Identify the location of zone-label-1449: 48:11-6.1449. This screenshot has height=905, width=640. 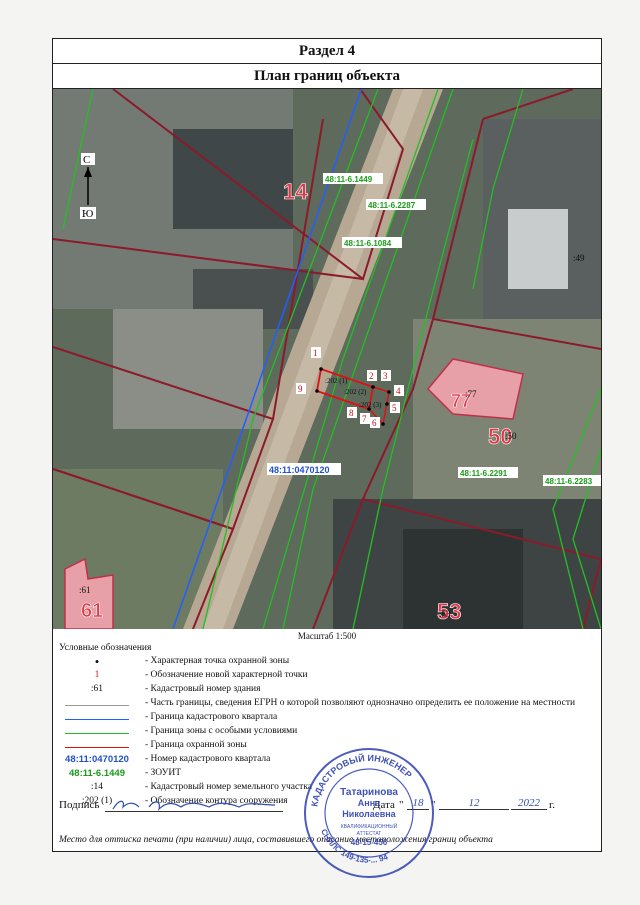
(349, 179).